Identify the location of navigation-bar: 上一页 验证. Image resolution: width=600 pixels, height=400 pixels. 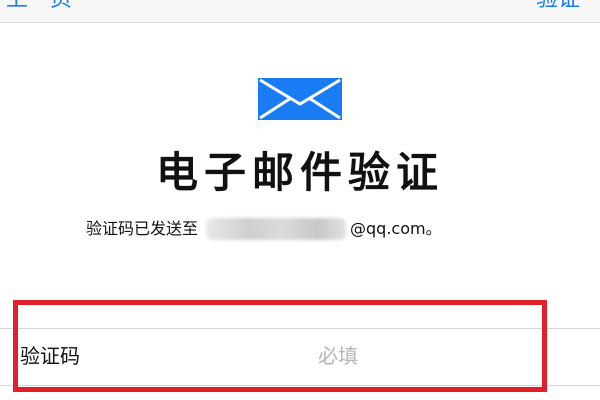
(300, 11).